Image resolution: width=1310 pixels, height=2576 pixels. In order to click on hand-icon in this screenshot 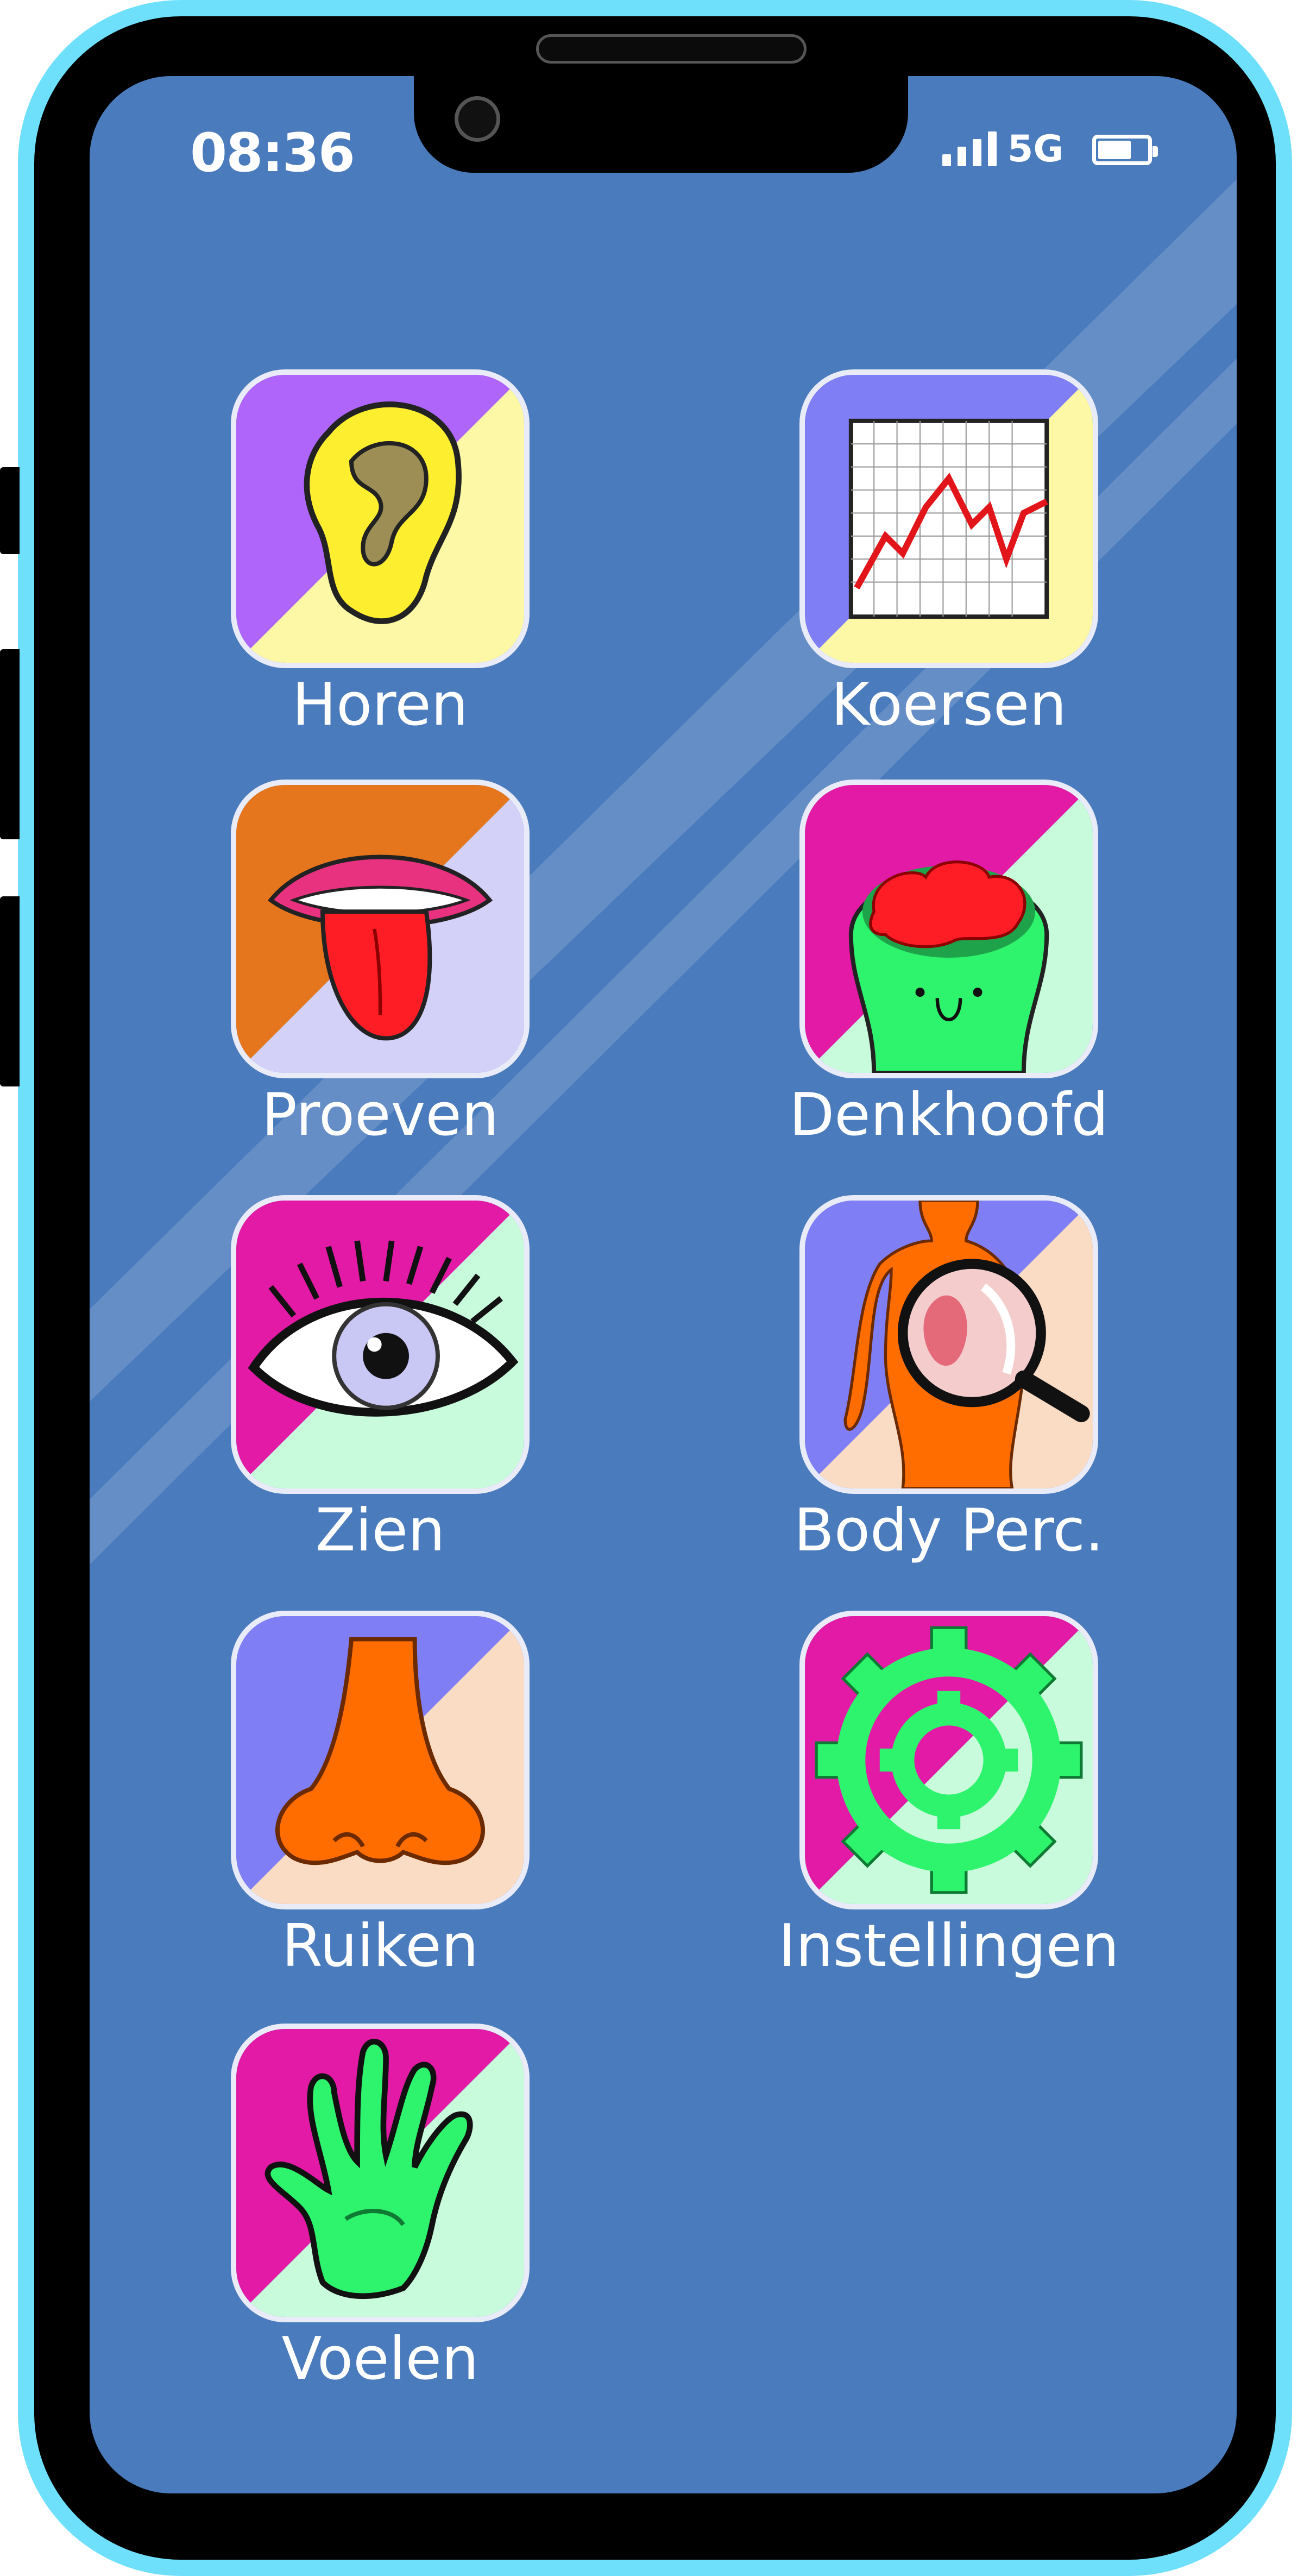, I will do `click(380, 2173)`.